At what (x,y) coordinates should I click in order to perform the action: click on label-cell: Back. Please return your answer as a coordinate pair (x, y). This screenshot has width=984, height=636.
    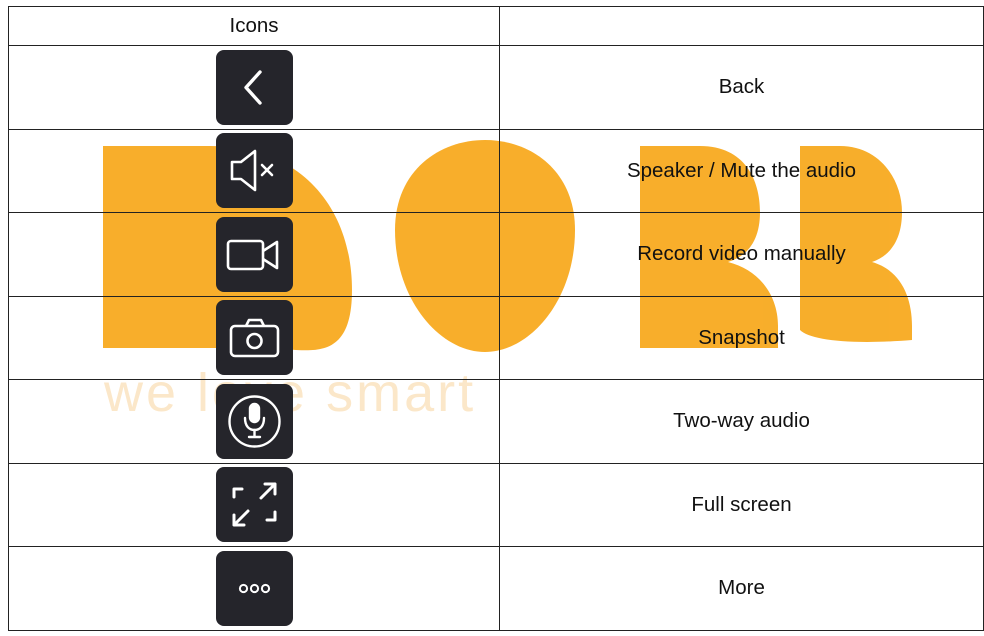
    Looking at the image, I should click on (741, 87).